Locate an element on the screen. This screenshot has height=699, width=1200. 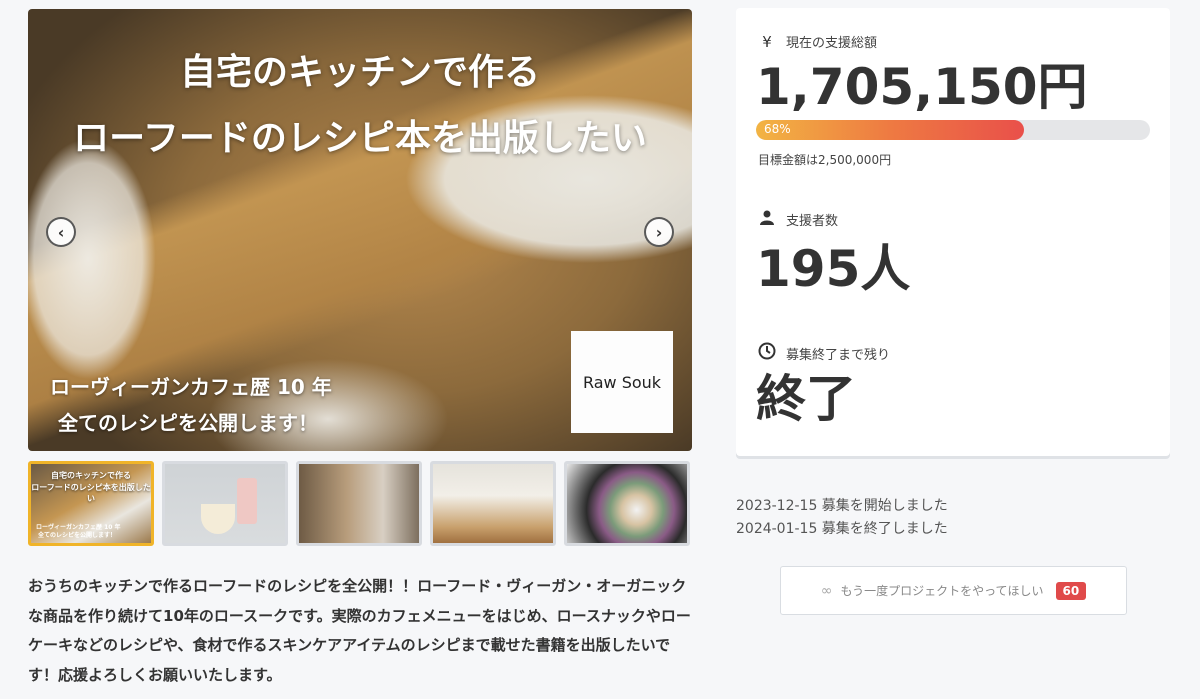
thumbnail-title-line1: 自宅のキッチンで作る is located at coordinates (91, 475).